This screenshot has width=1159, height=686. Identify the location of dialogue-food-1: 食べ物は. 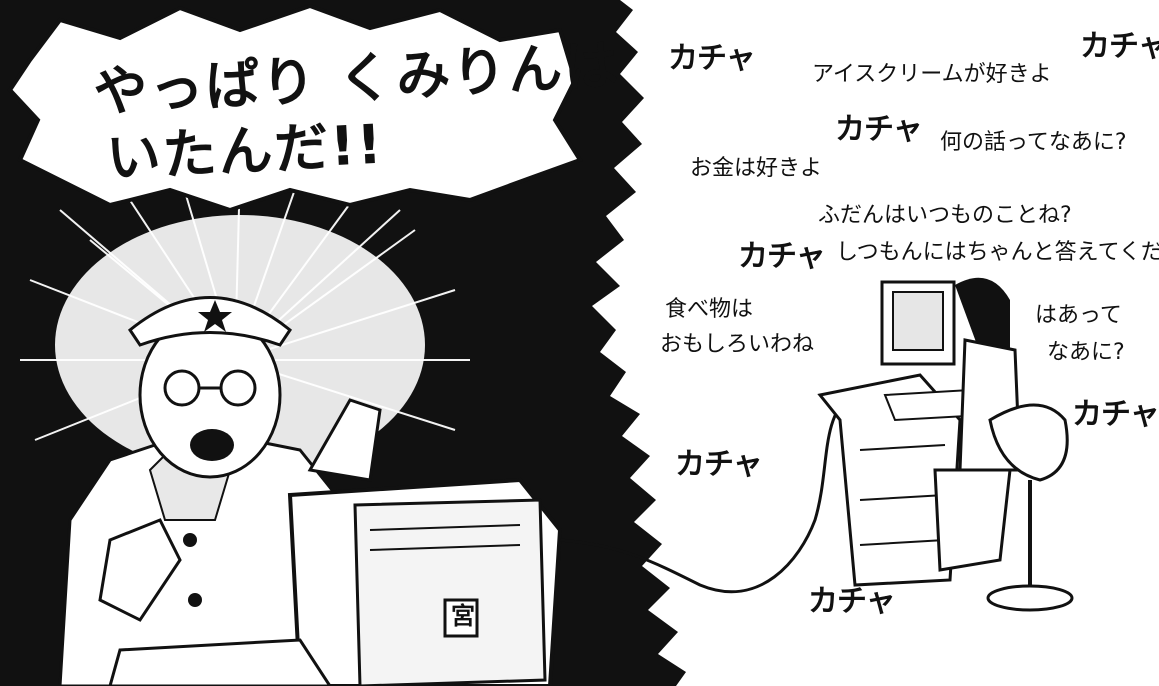
(709, 309).